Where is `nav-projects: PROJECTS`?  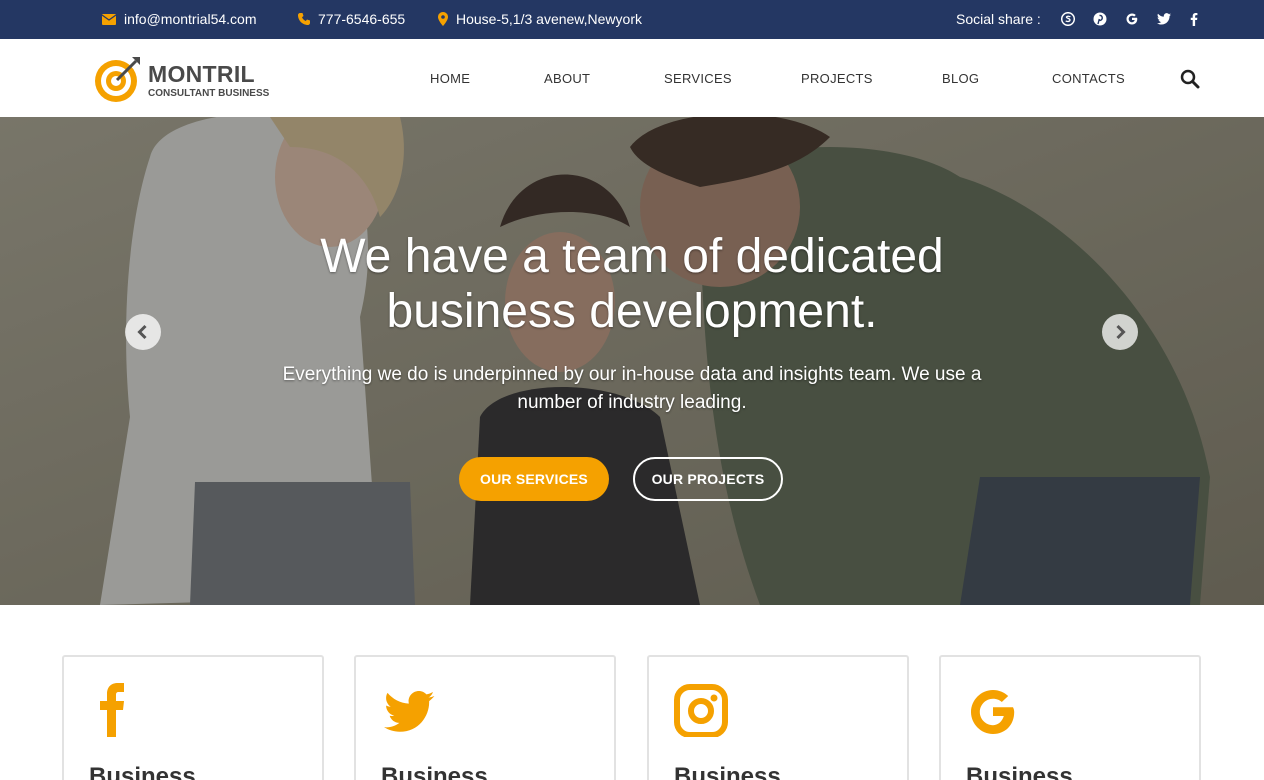
nav-projects: PROJECTS is located at coordinates (837, 78).